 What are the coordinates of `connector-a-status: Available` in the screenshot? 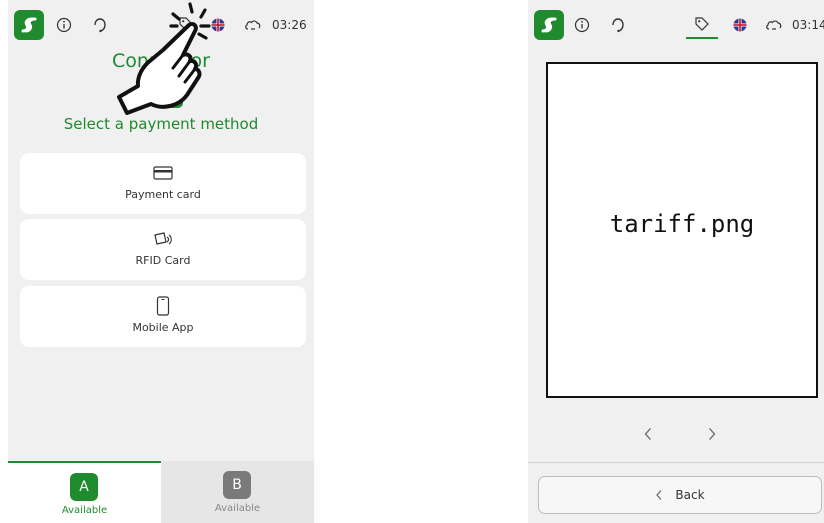 It's located at (84, 510).